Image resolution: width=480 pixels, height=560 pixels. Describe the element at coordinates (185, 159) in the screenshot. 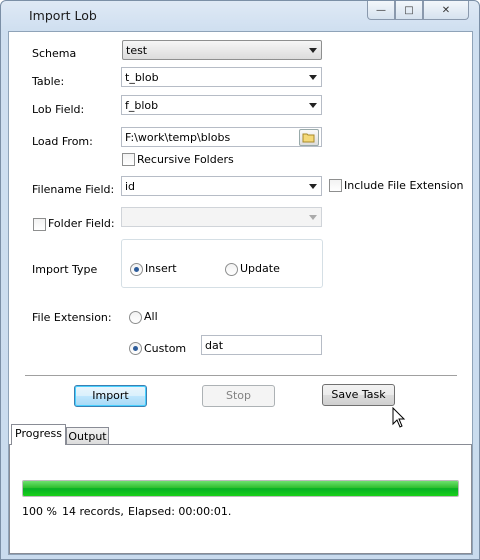

I see `recursive-folders-label: Recursive Folders` at that location.